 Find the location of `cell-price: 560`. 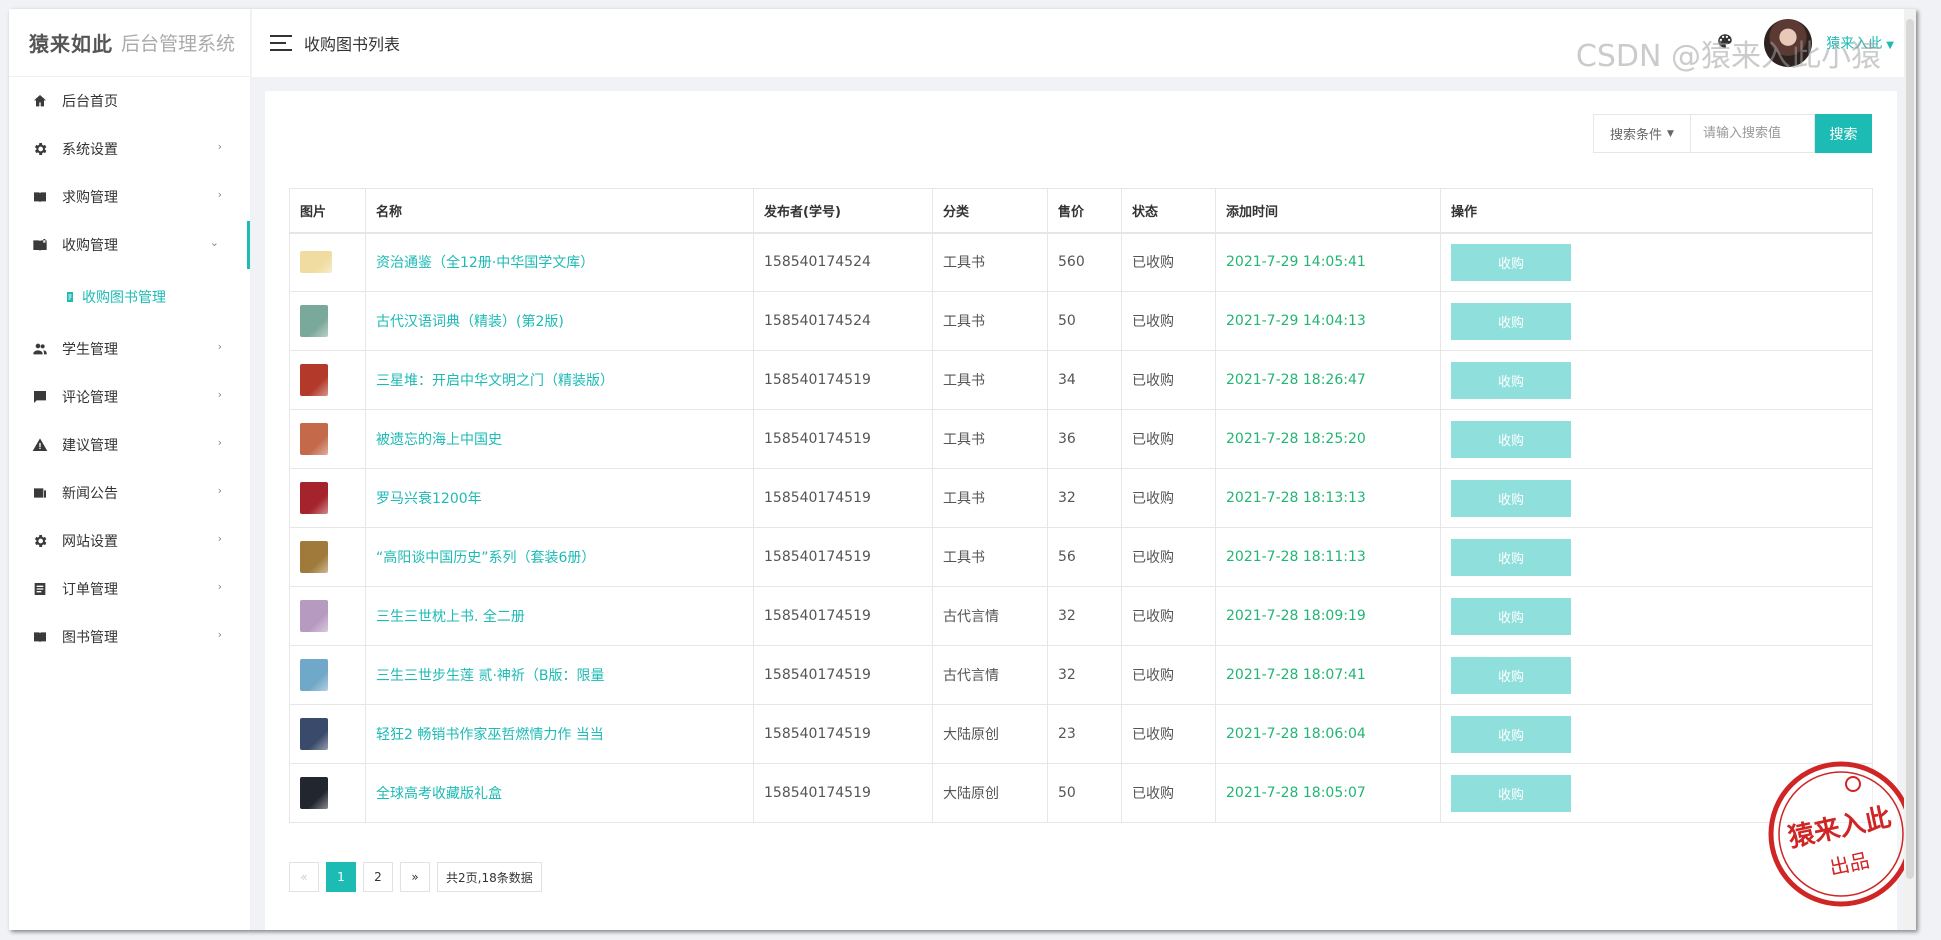

cell-price: 560 is located at coordinates (1084, 262).